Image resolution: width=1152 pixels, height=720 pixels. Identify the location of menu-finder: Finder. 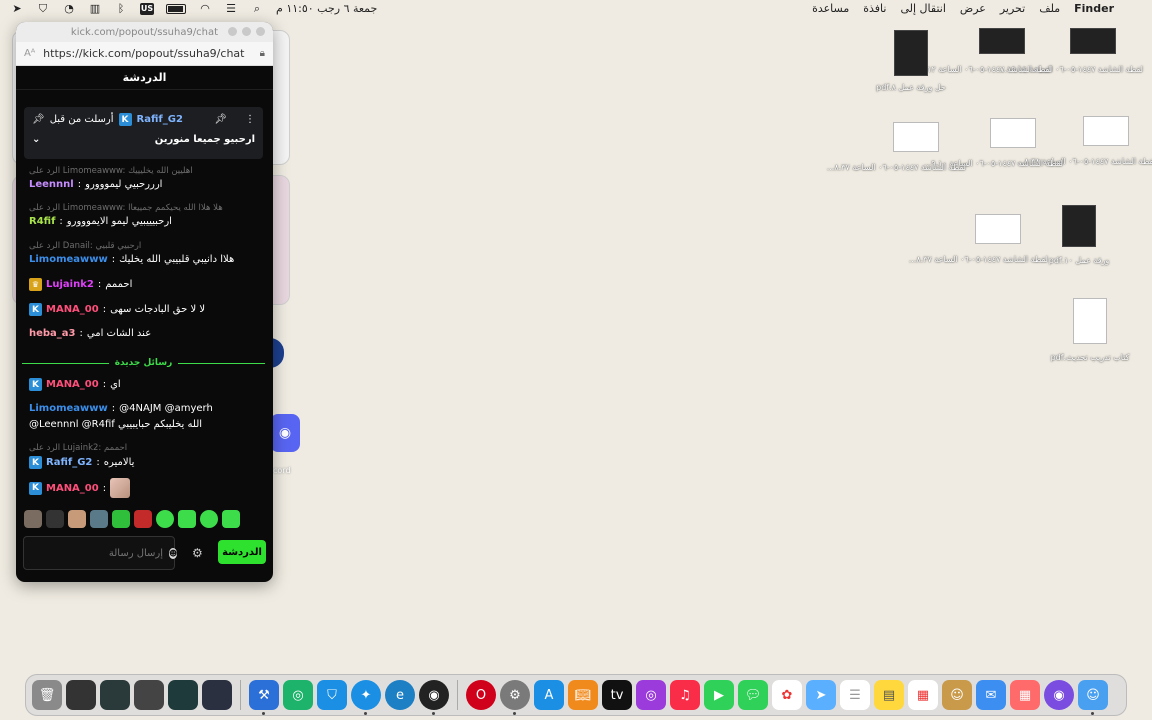
(1094, 8).